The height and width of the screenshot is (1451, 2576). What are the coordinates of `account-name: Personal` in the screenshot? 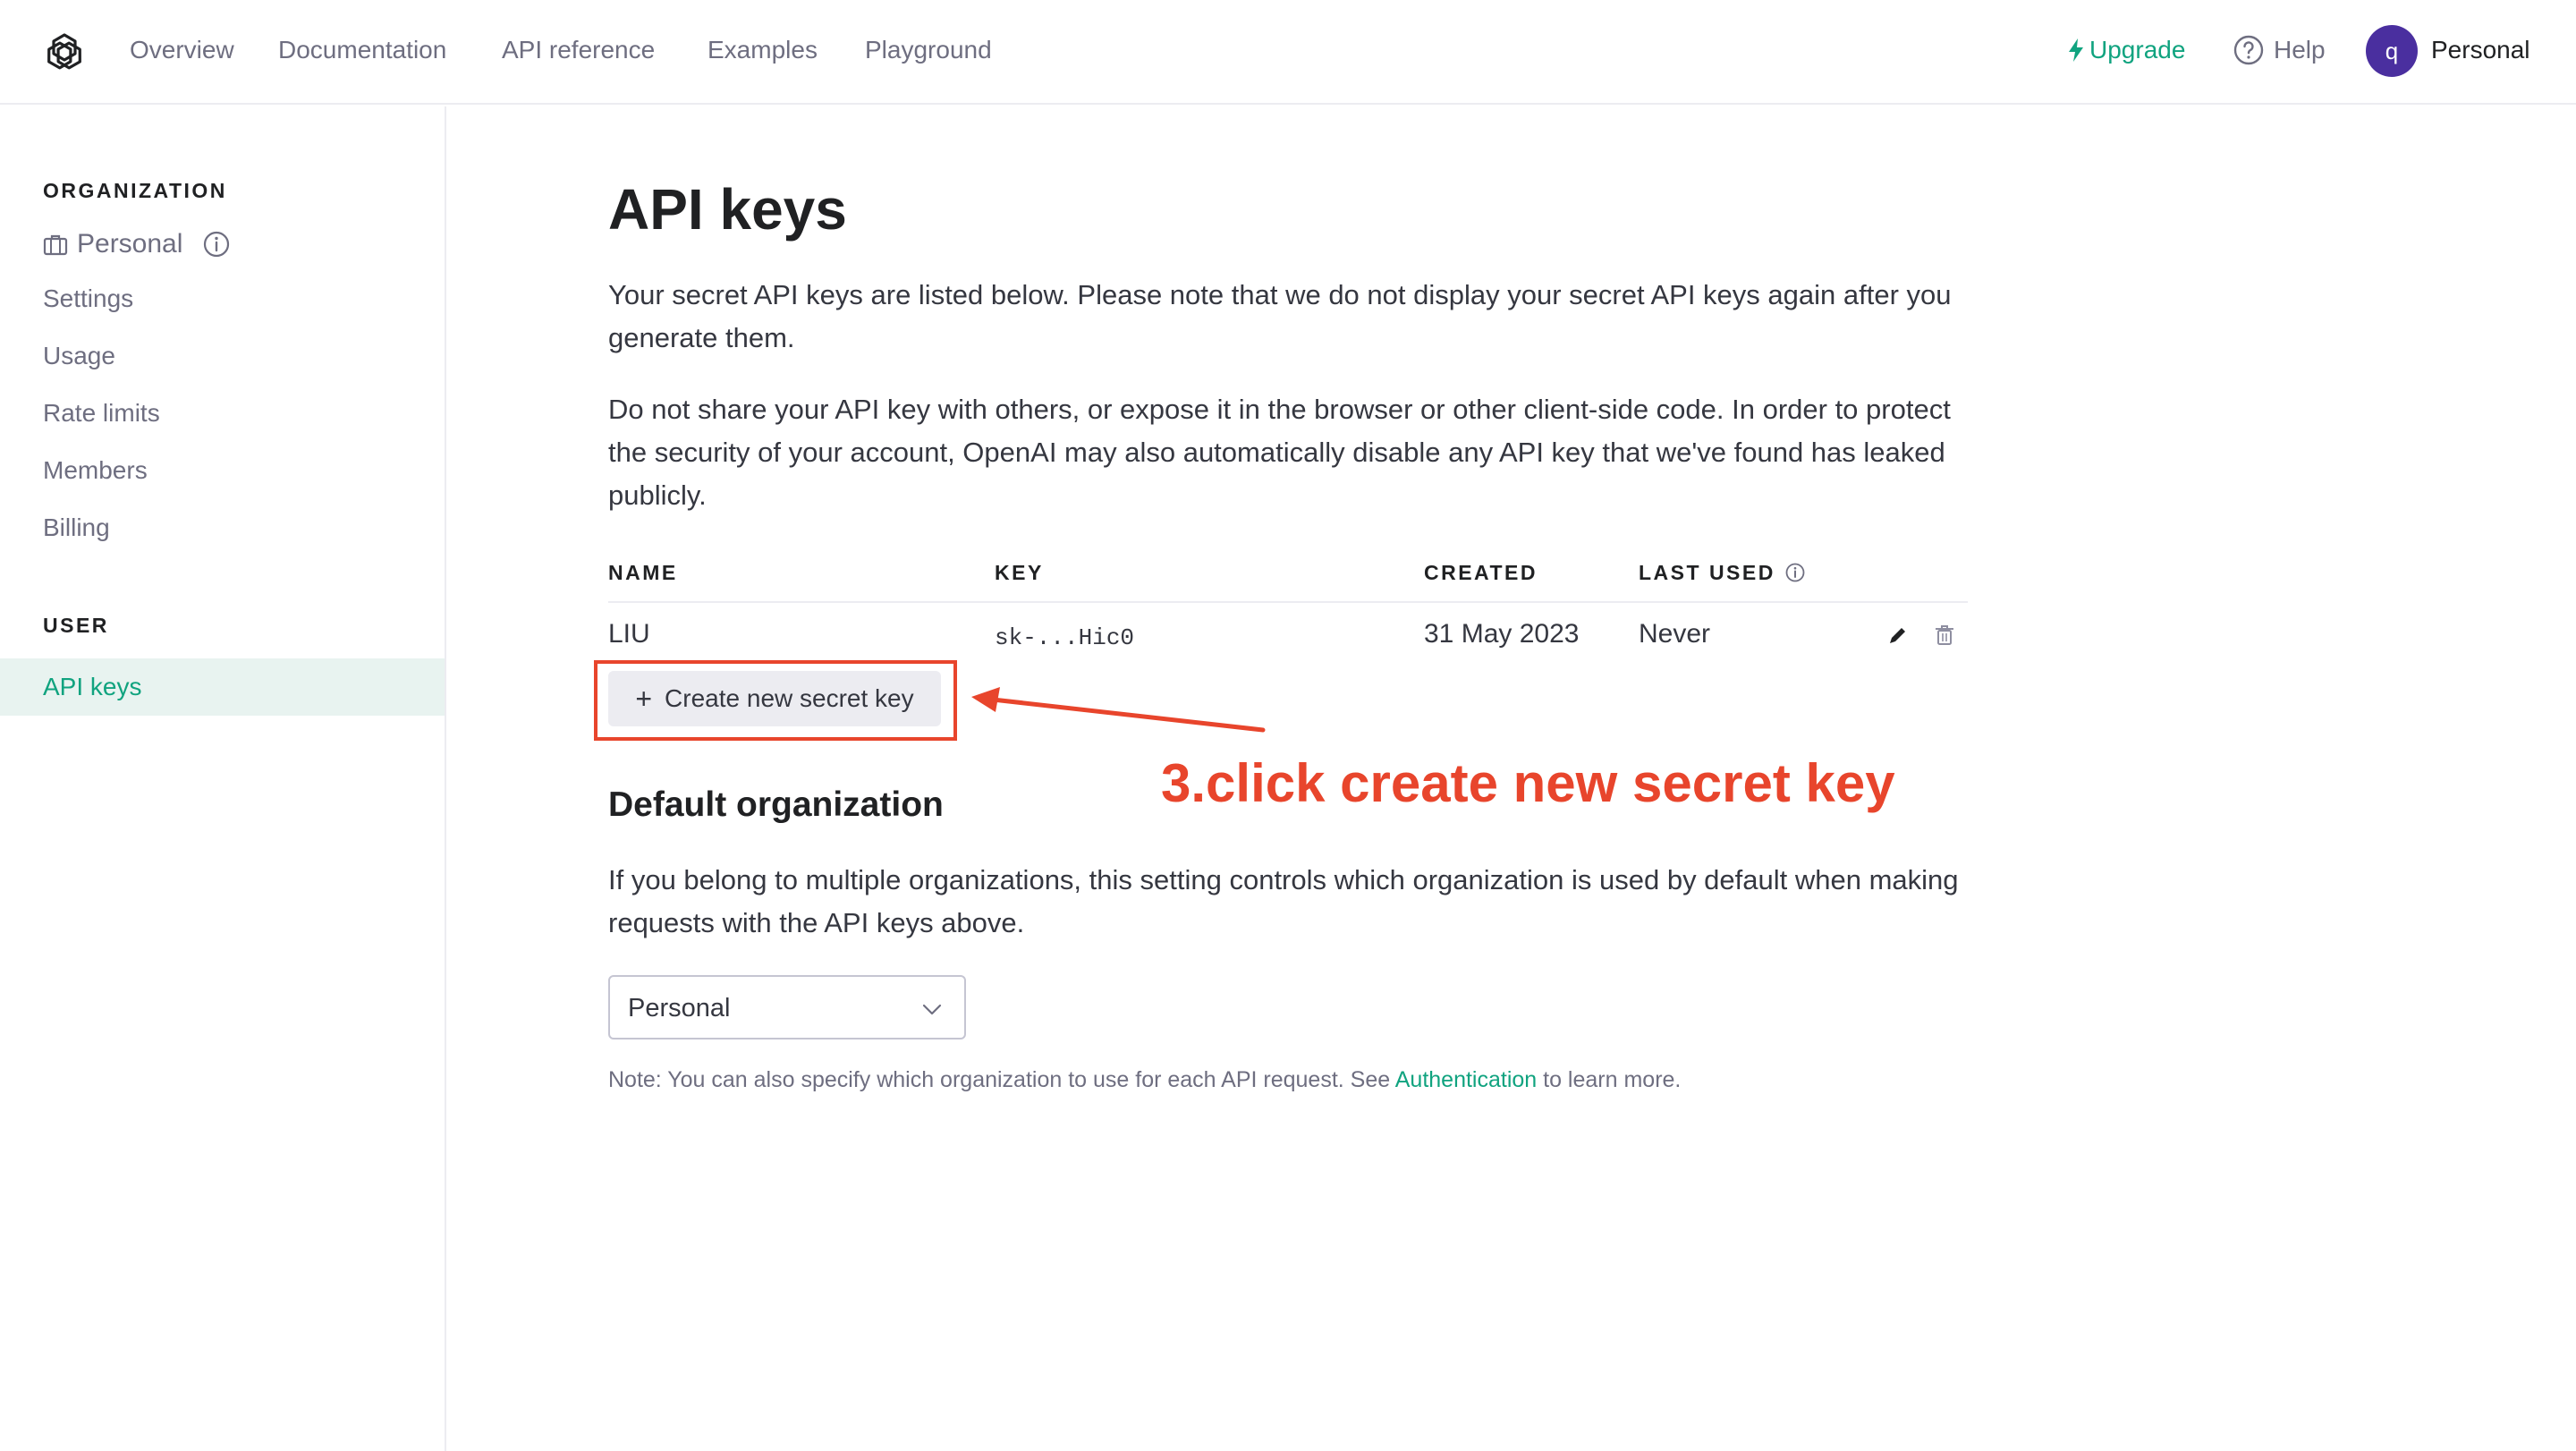 It's located at (2480, 50).